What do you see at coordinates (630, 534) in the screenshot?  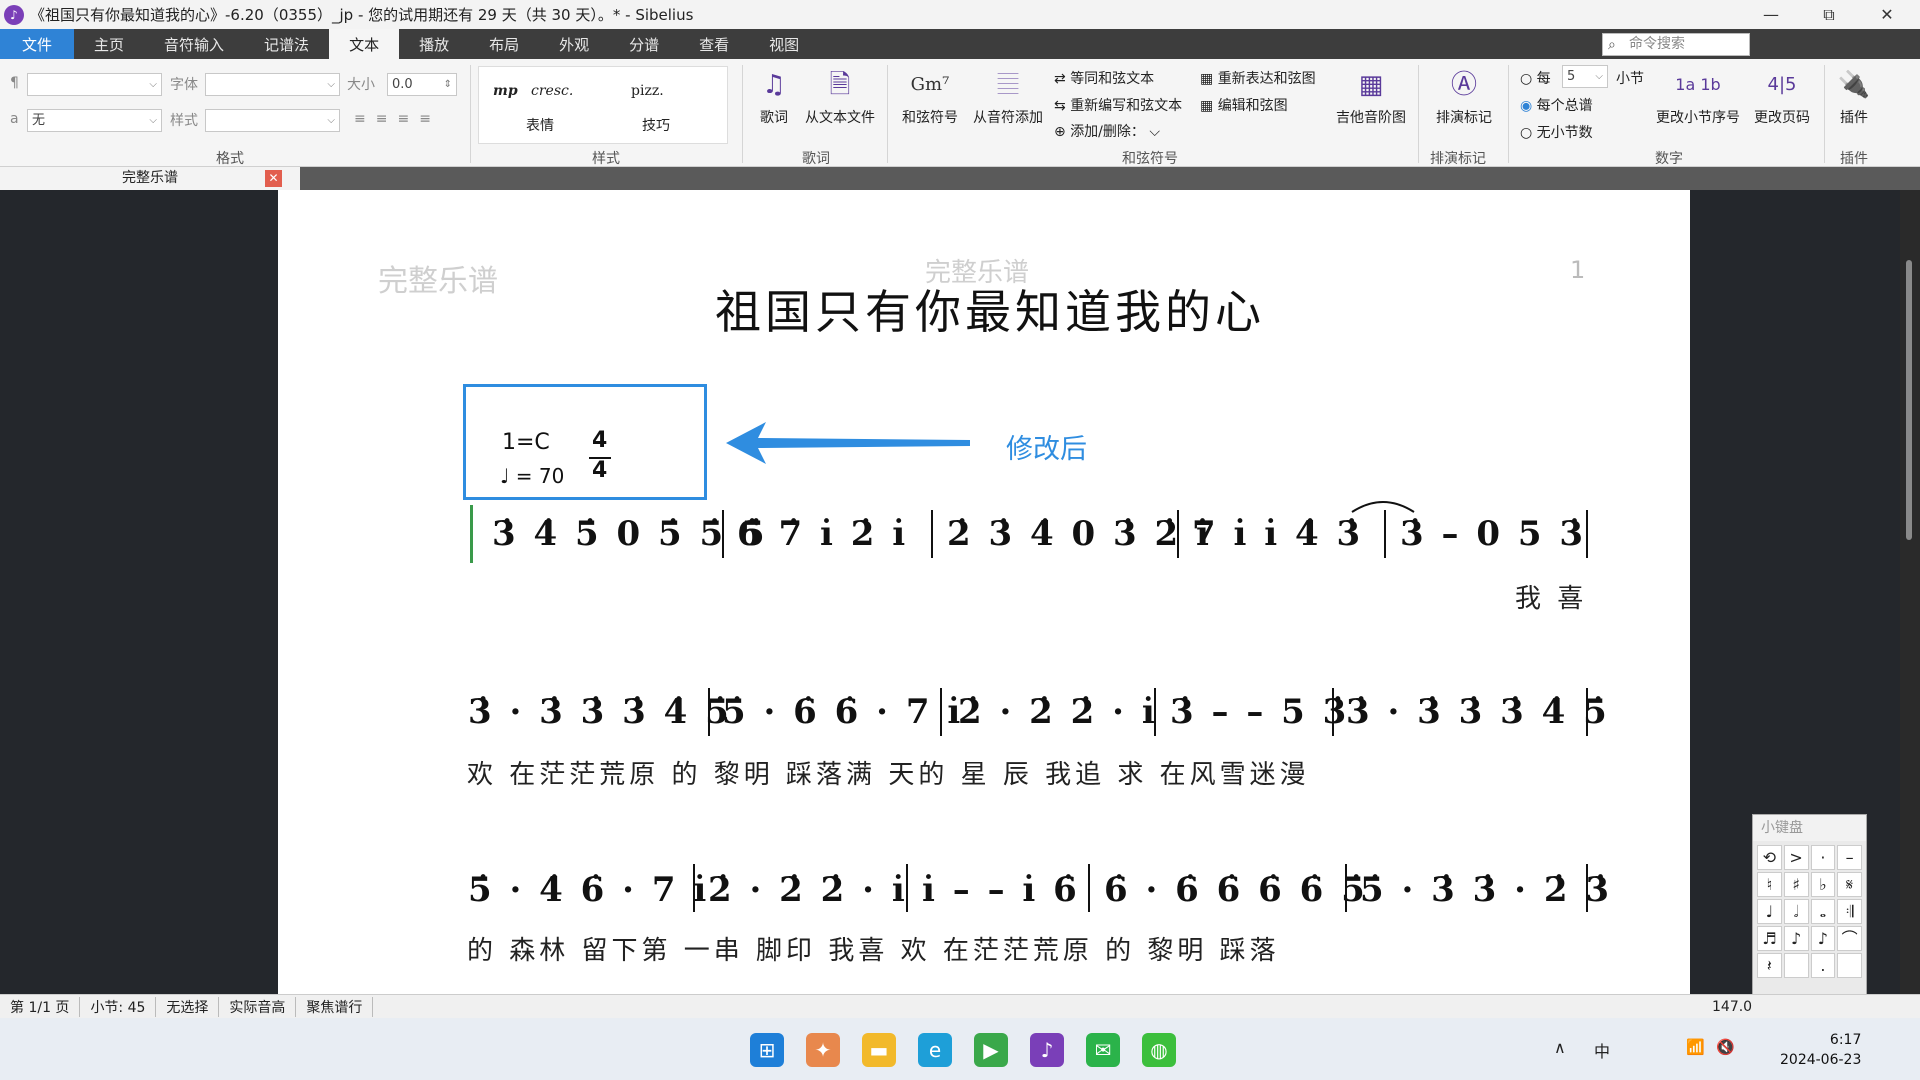 I see `measure-1: 3̇ 4̇ 5̇ 0 5̇ 5̇ 5̇` at bounding box center [630, 534].